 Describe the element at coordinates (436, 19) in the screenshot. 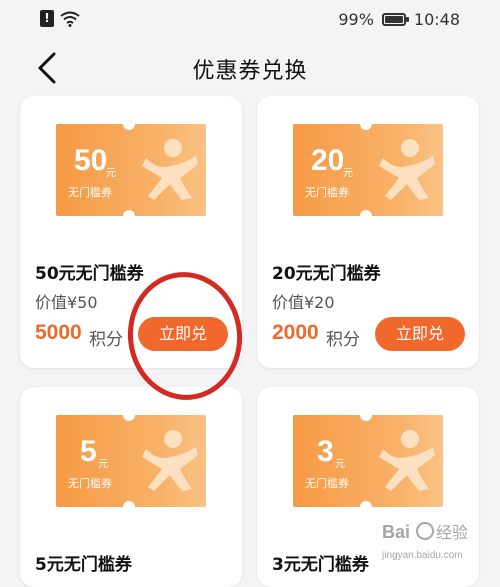

I see `clock: 10:48` at that location.